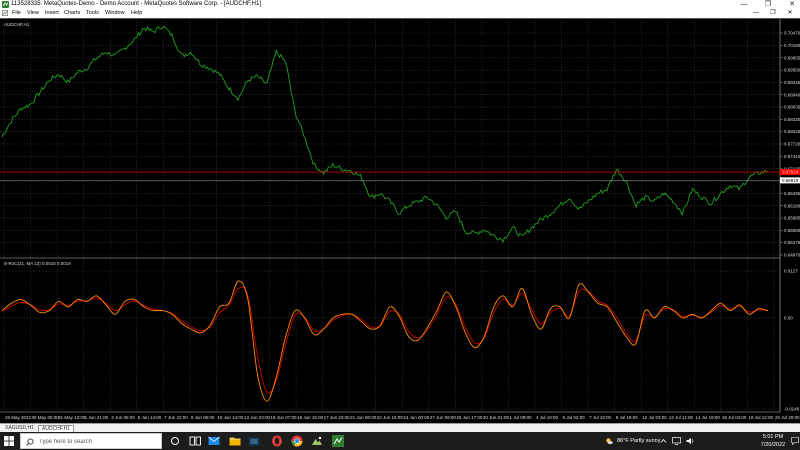 The image size is (800, 450). What do you see at coordinates (443, 417) in the screenshot?
I see `time-tick-label: 27 Jun 09:00` at bounding box center [443, 417].